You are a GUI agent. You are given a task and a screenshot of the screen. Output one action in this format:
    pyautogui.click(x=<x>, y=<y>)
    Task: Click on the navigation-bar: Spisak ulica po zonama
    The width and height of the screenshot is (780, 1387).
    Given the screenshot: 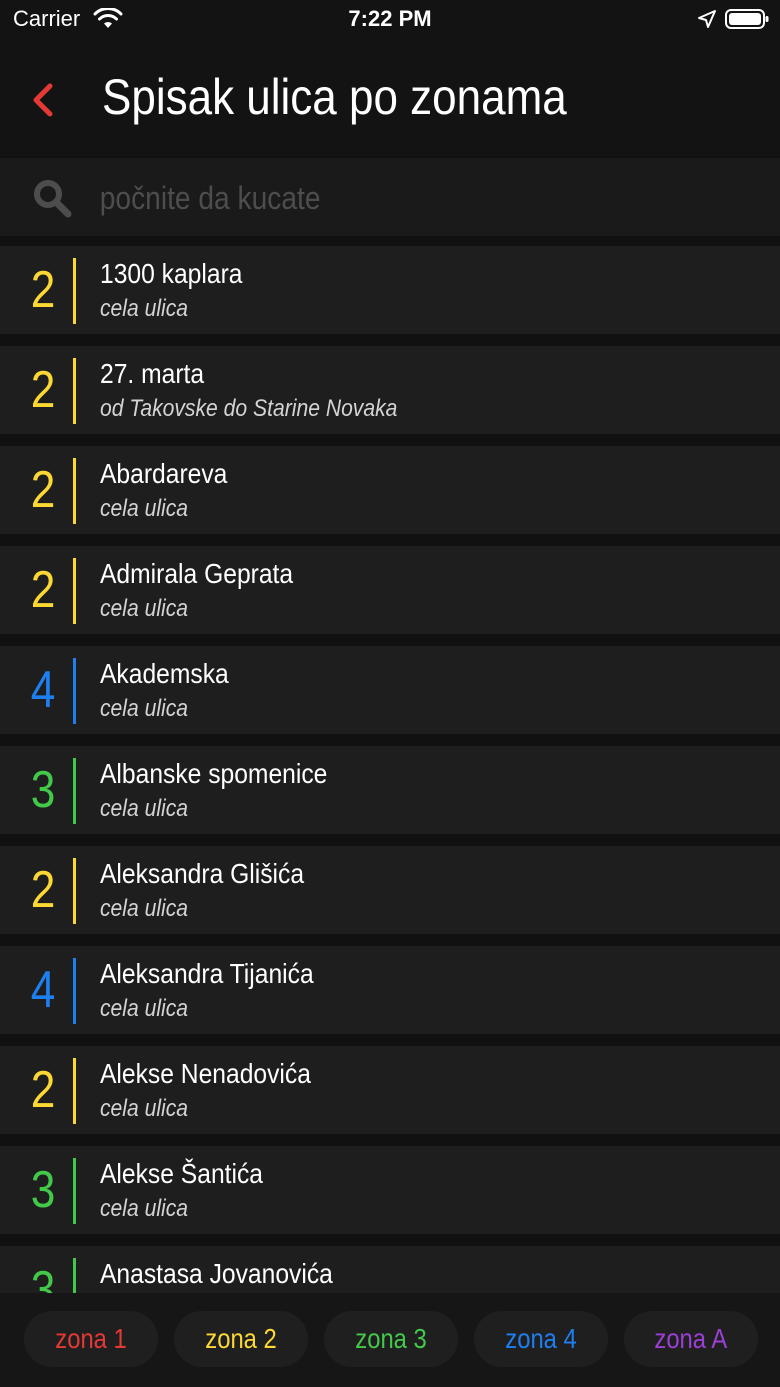 What is the action you would take?
    pyautogui.click(x=390, y=98)
    